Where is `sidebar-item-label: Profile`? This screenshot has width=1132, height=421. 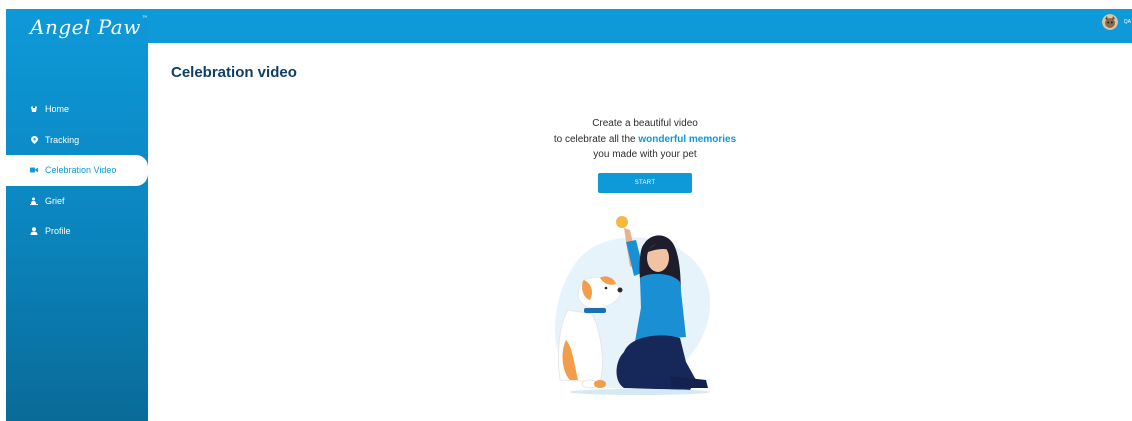
sidebar-item-label: Profile is located at coordinates (58, 231).